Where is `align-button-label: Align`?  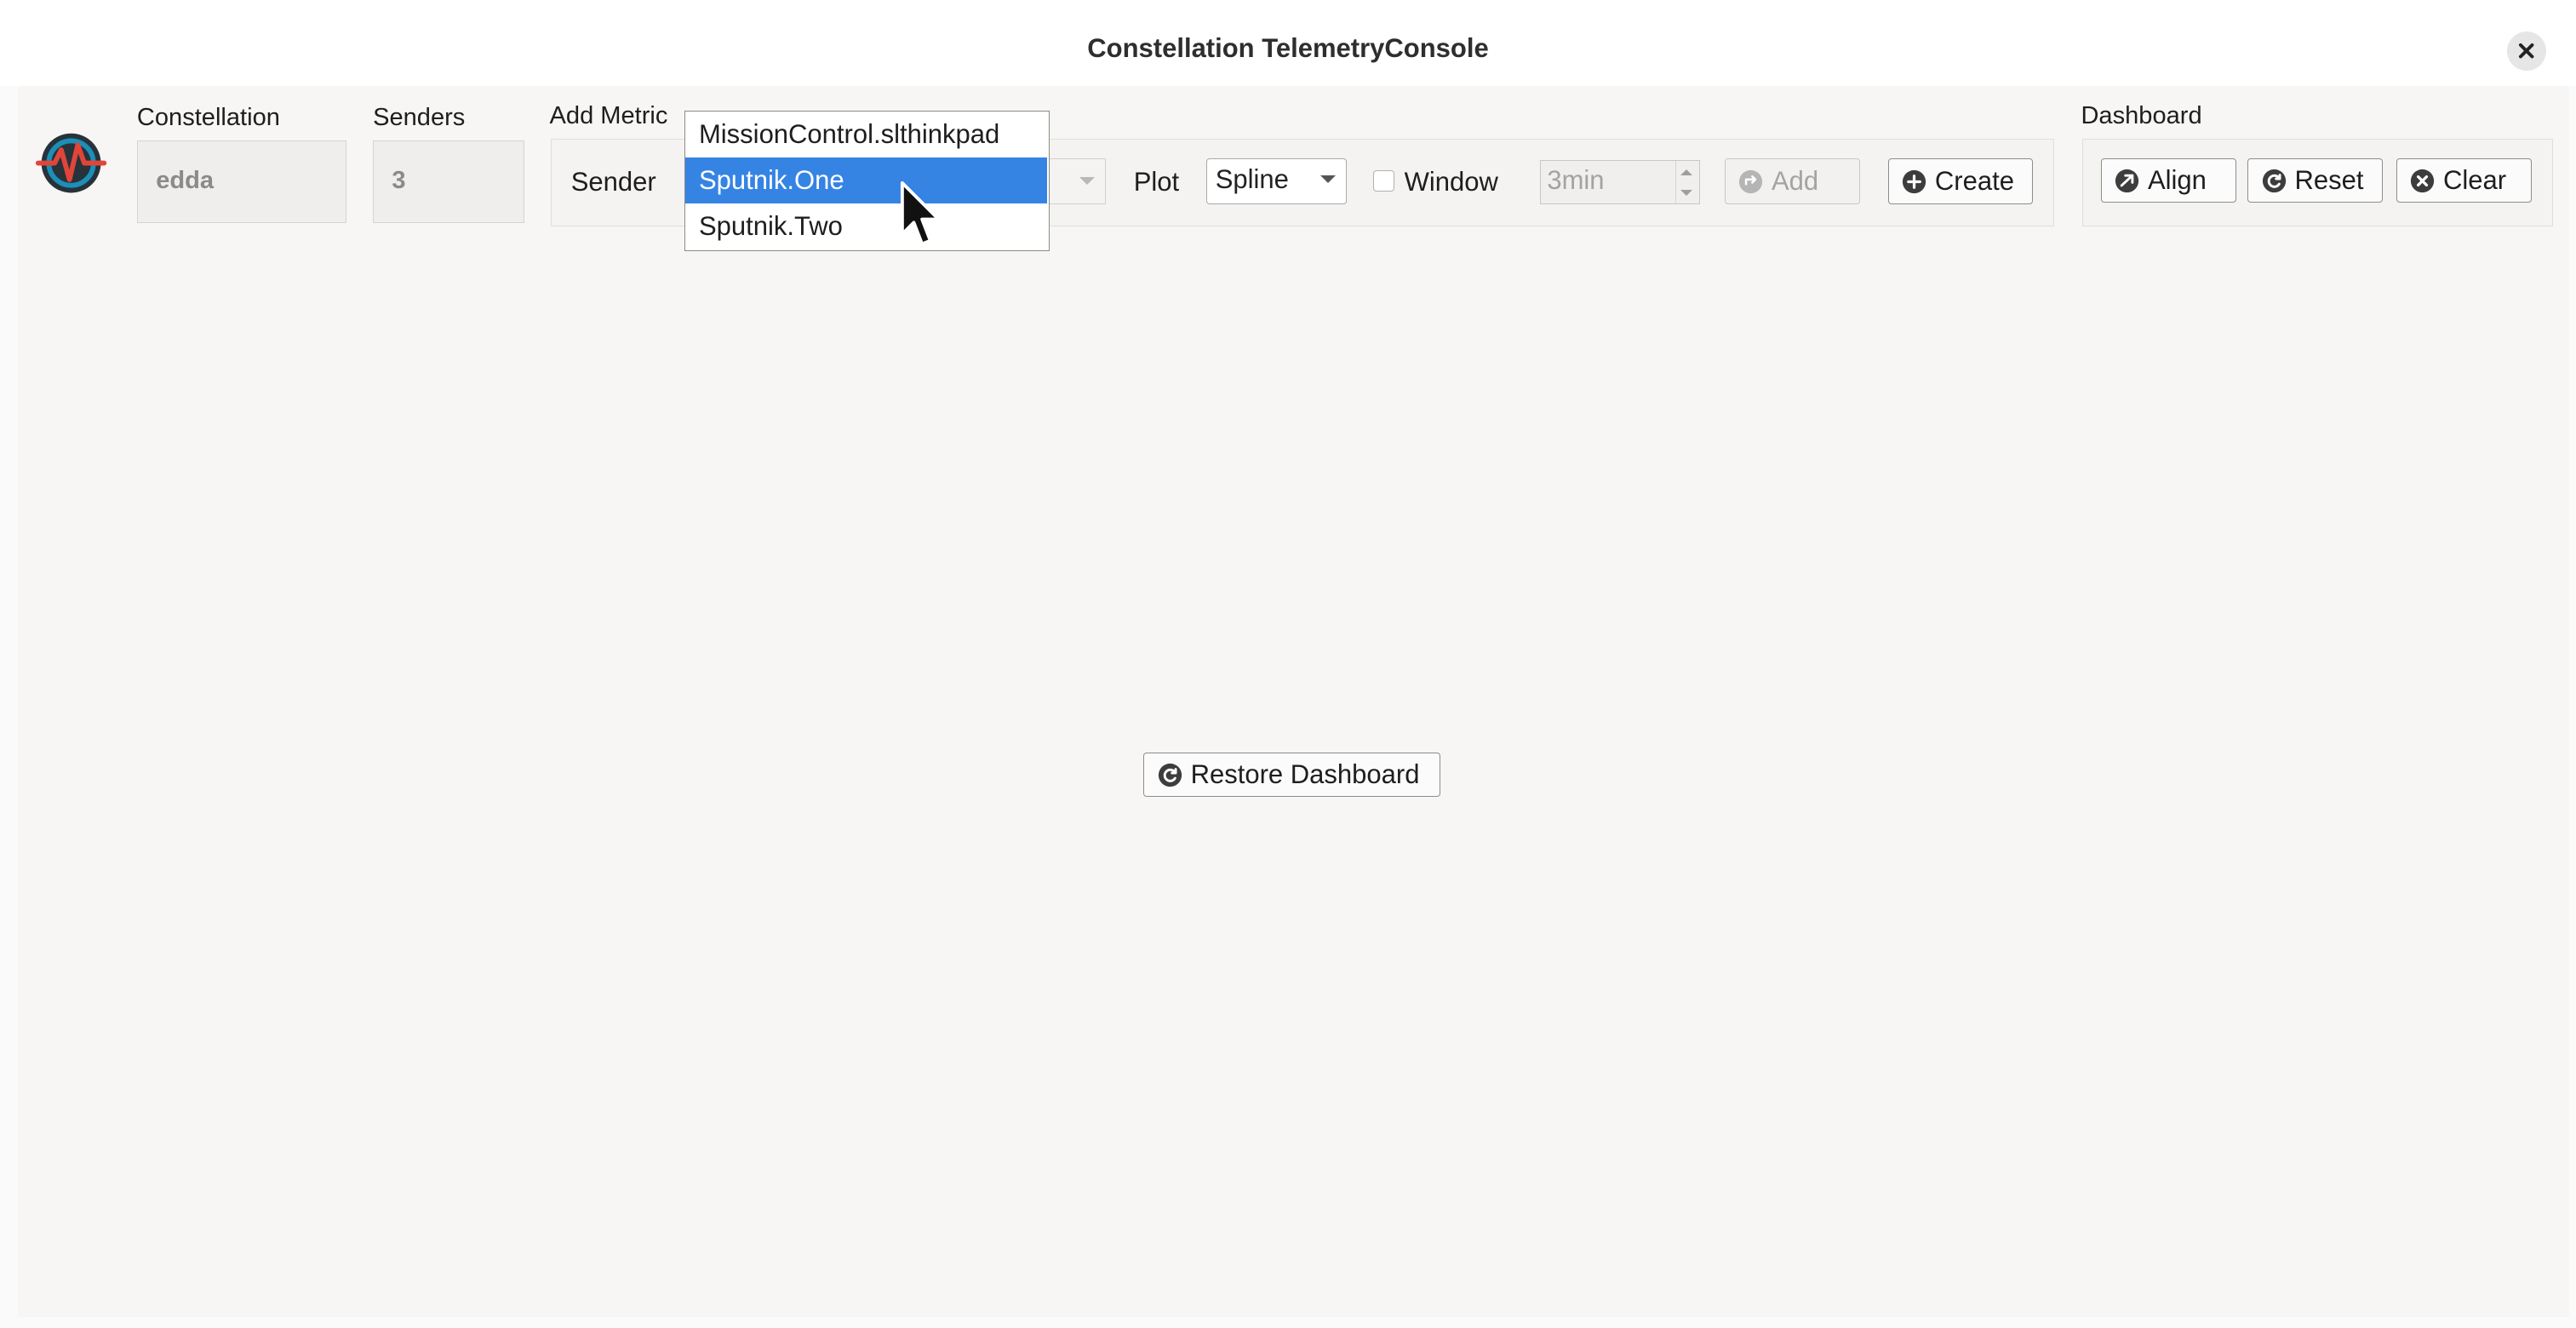 align-button-label: Align is located at coordinates (2177, 180).